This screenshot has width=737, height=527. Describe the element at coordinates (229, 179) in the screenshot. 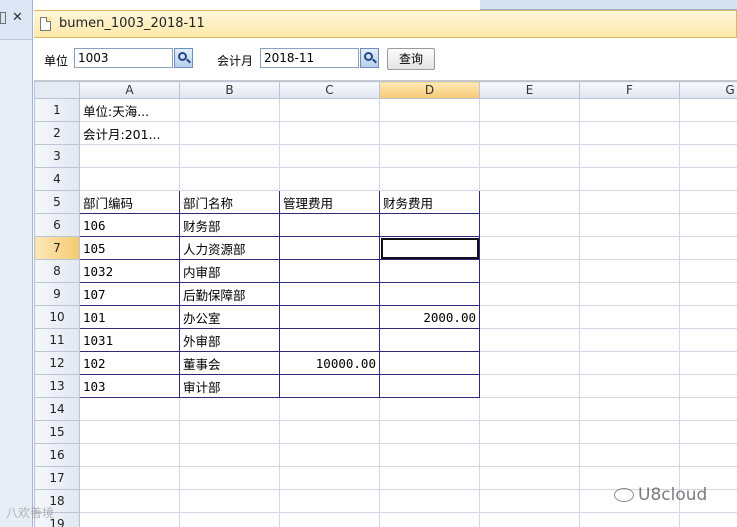

I see `cell-b4` at that location.